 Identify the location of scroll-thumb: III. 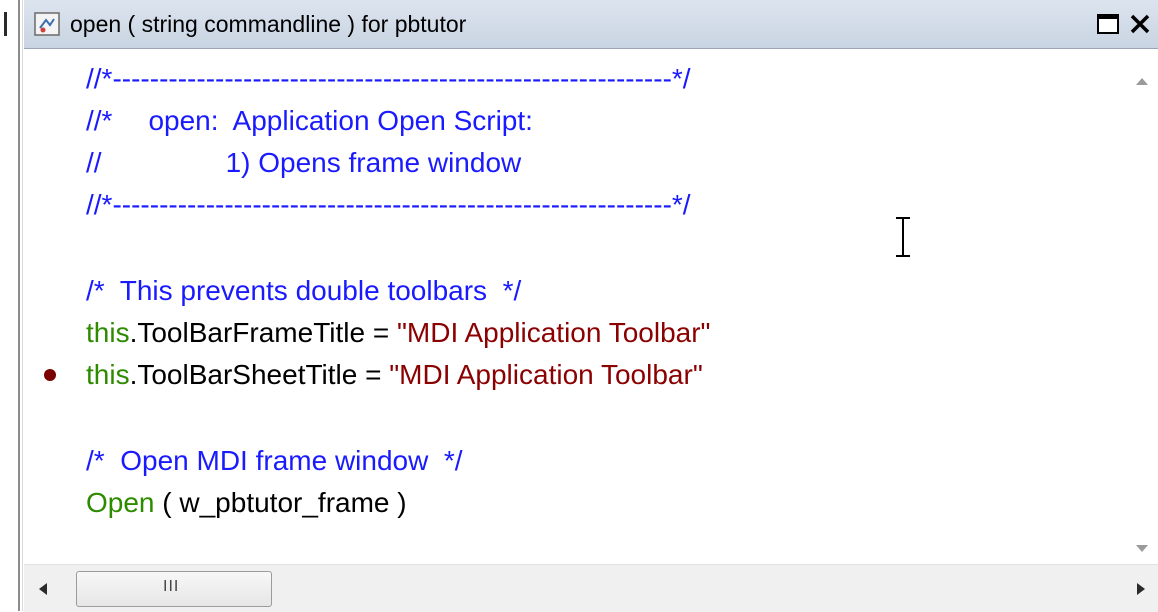
(174, 589).